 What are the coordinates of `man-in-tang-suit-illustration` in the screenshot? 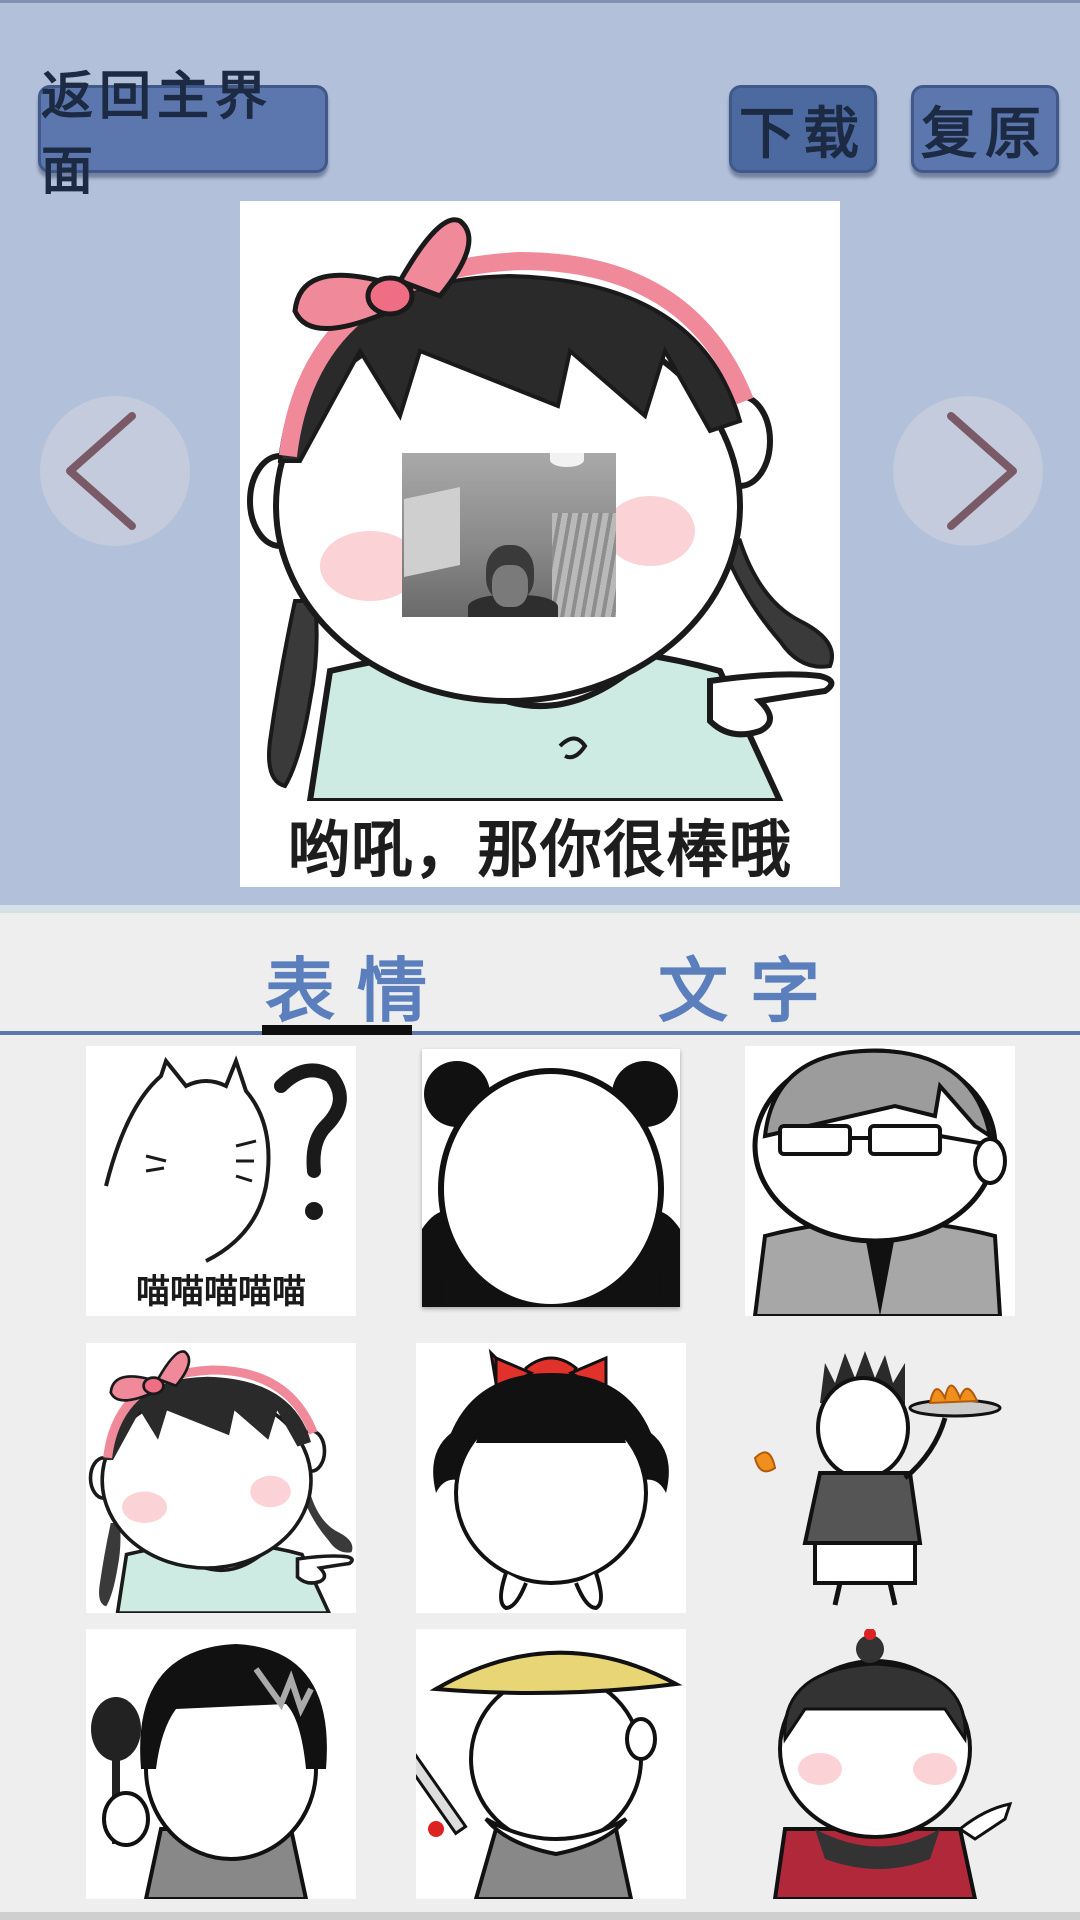 It's located at (892, 1764).